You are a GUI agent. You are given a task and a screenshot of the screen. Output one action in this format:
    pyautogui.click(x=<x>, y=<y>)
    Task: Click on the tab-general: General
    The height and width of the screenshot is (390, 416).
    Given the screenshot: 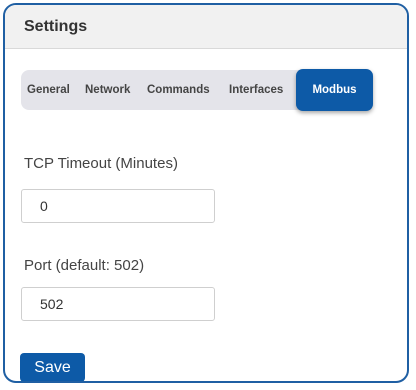 What is the action you would take?
    pyautogui.click(x=48, y=90)
    